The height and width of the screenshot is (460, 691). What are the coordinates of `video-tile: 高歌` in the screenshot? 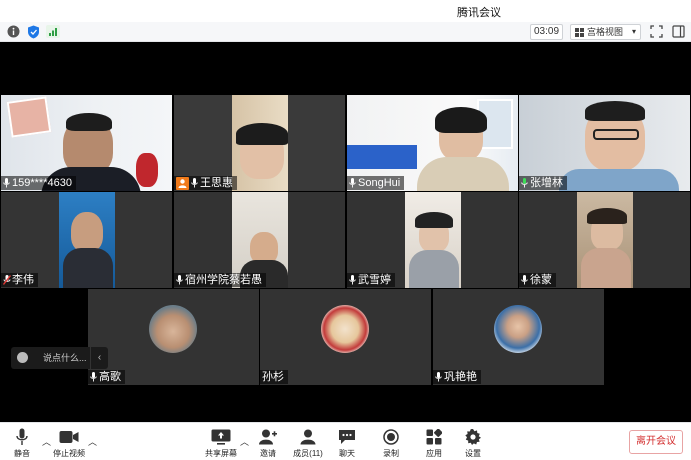 It's located at (173, 337).